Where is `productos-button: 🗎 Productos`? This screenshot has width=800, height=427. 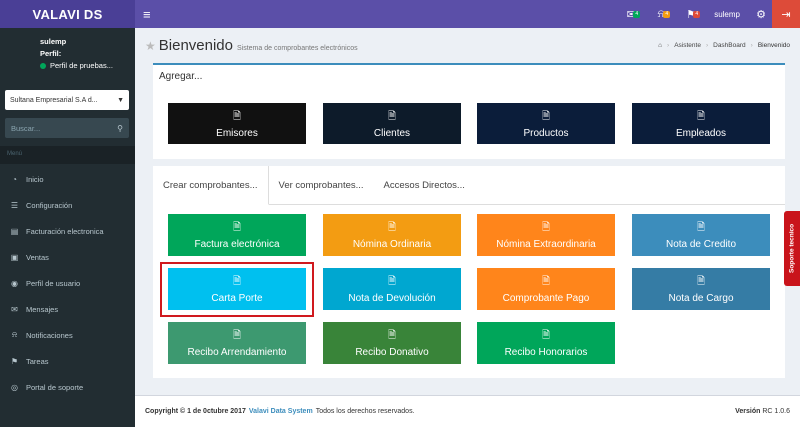
productos-button: 🗎 Productos is located at coordinates (546, 123).